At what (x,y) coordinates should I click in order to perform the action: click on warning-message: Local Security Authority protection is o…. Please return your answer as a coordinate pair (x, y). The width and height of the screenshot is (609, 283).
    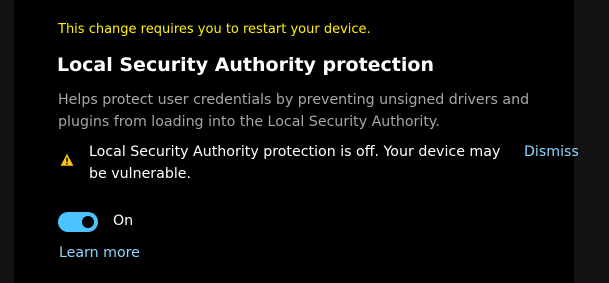
    Looking at the image, I should click on (295, 163).